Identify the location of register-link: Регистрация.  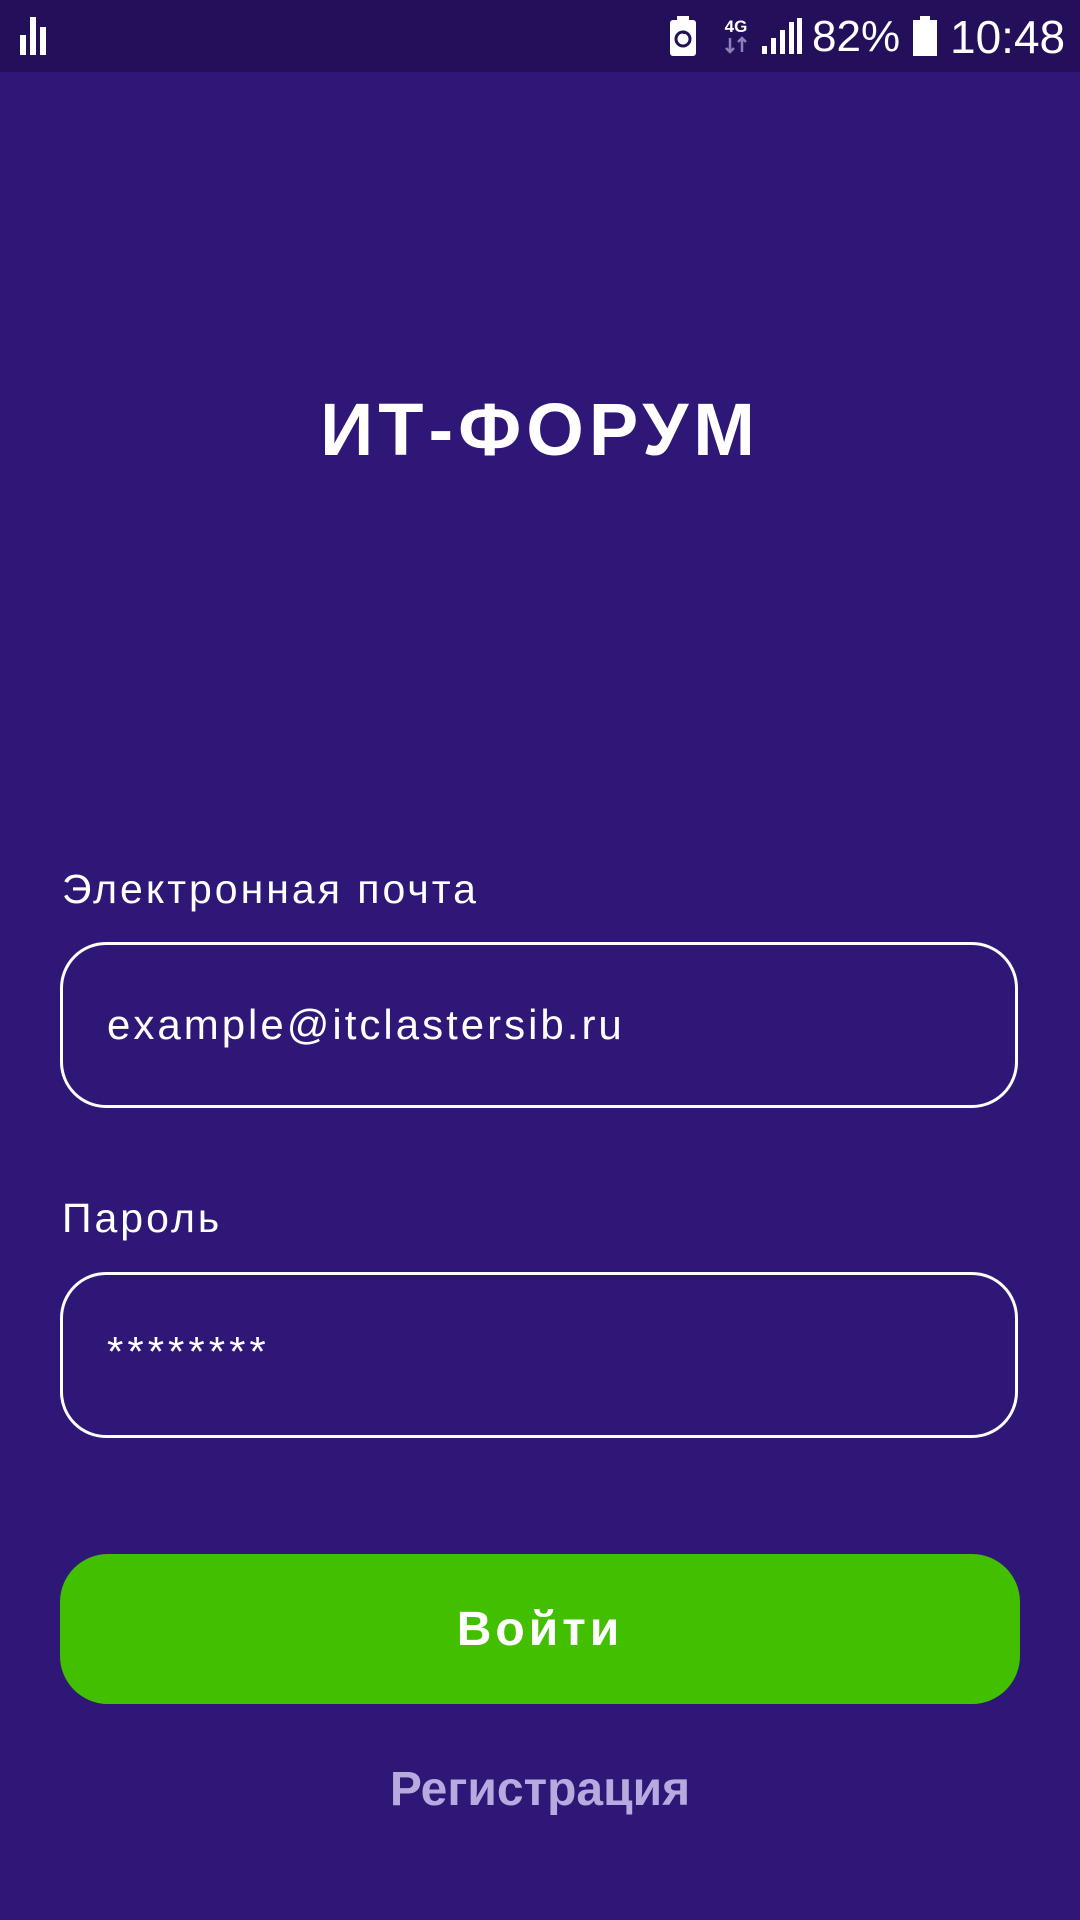
(540, 1790).